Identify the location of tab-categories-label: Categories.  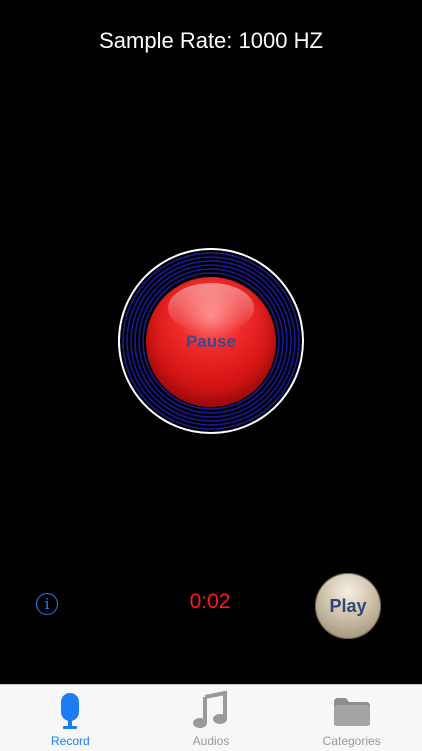
(351, 741).